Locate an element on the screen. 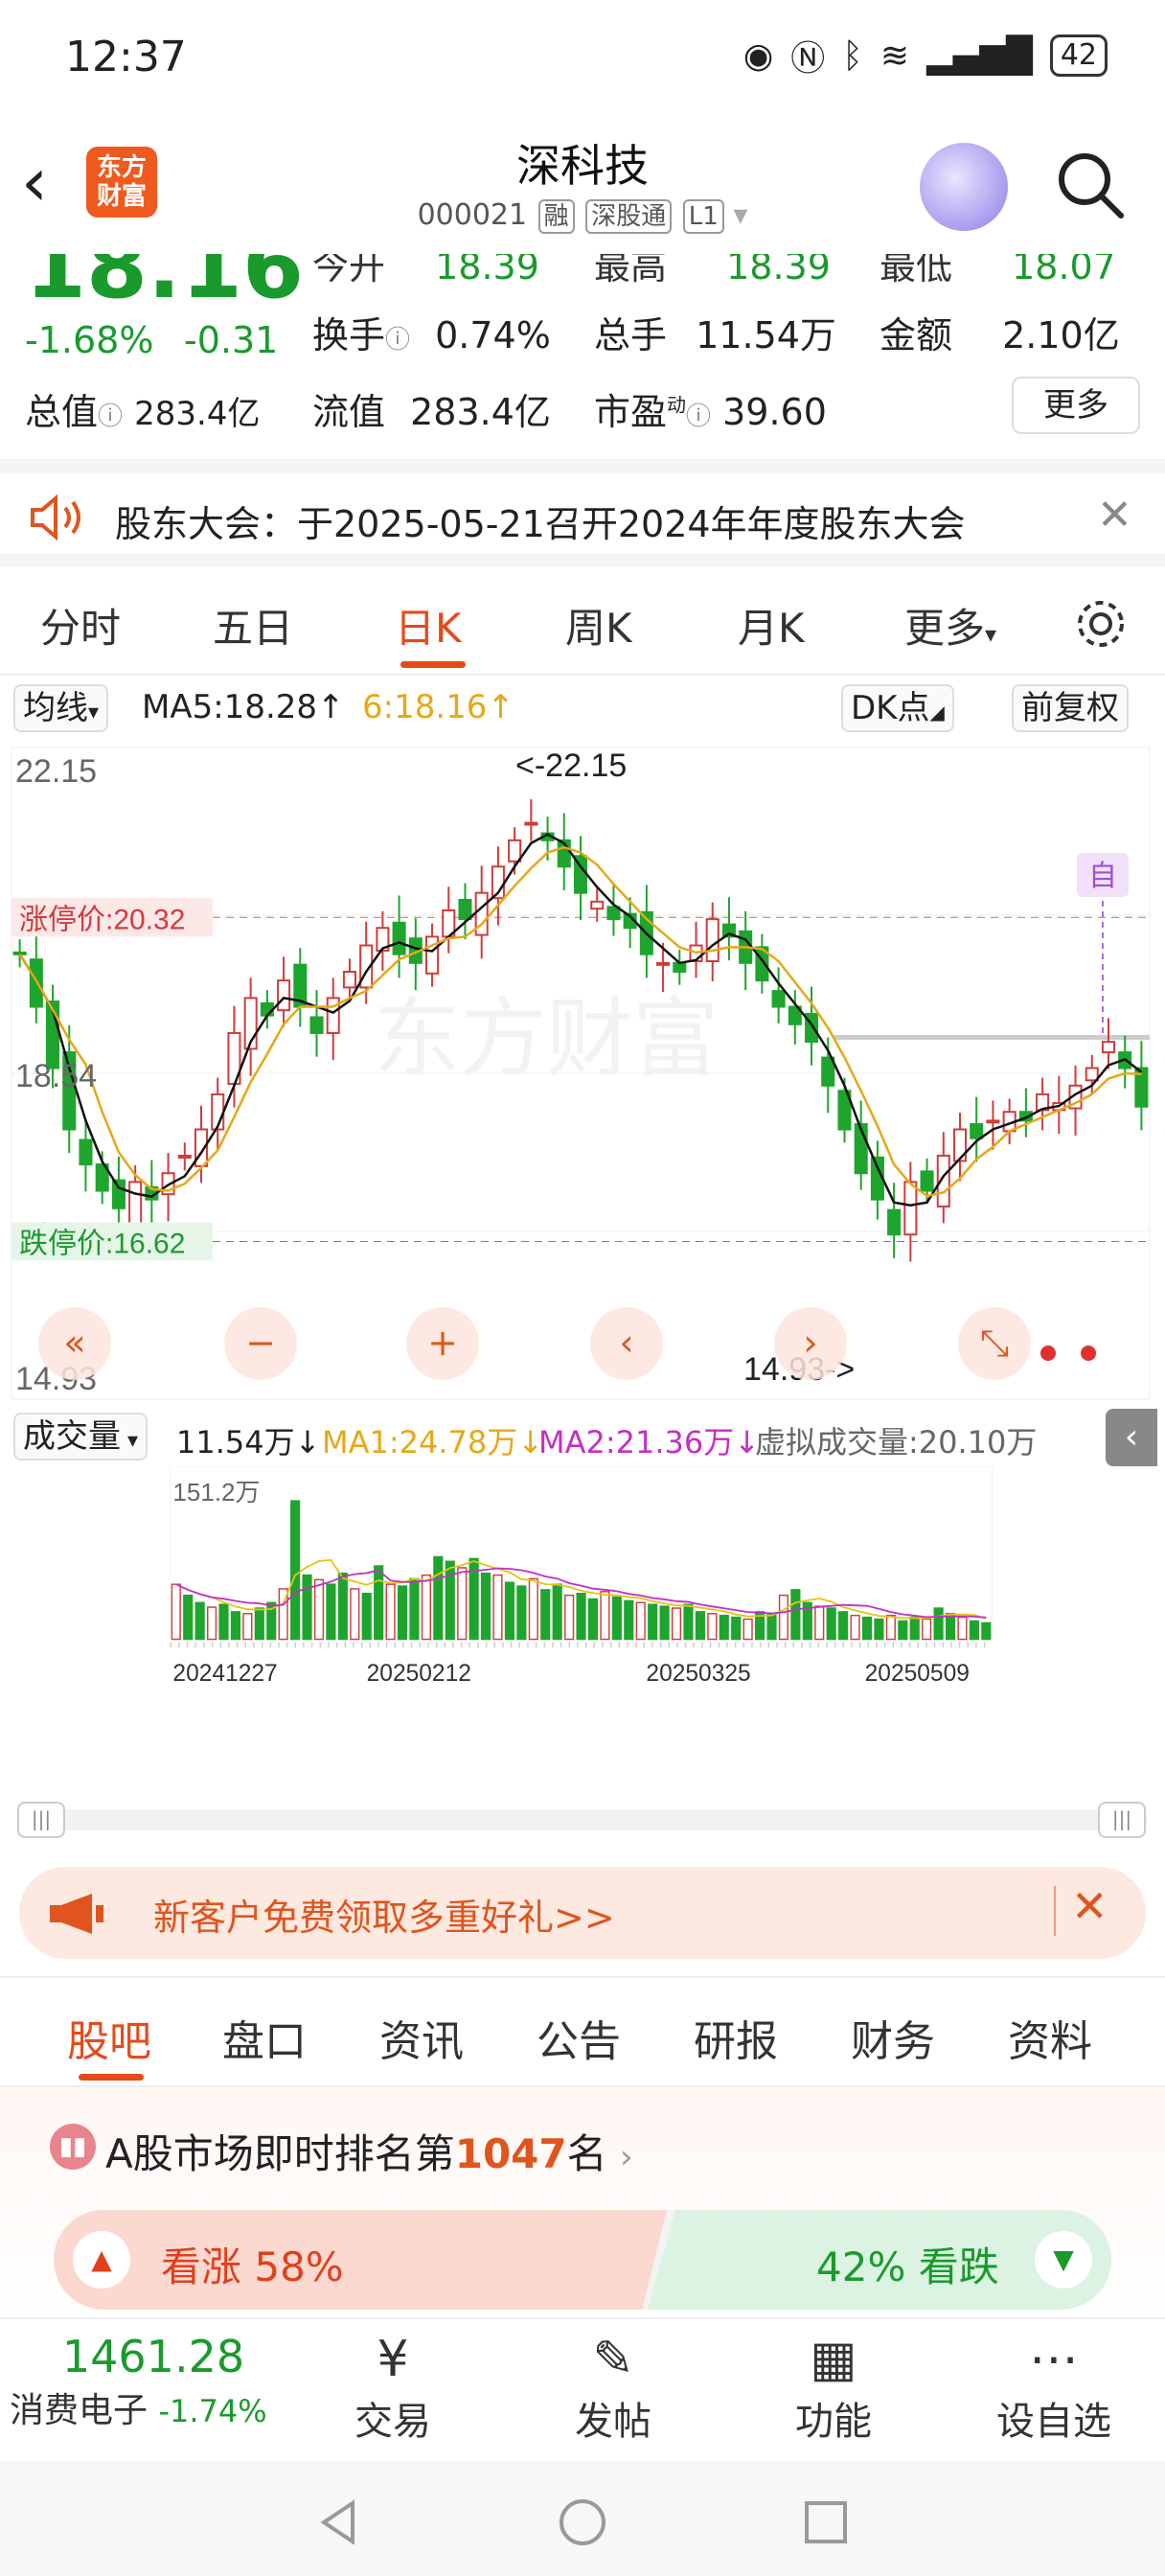 The width and height of the screenshot is (1165, 2576). zoom-in-icon: + is located at coordinates (442, 1343).